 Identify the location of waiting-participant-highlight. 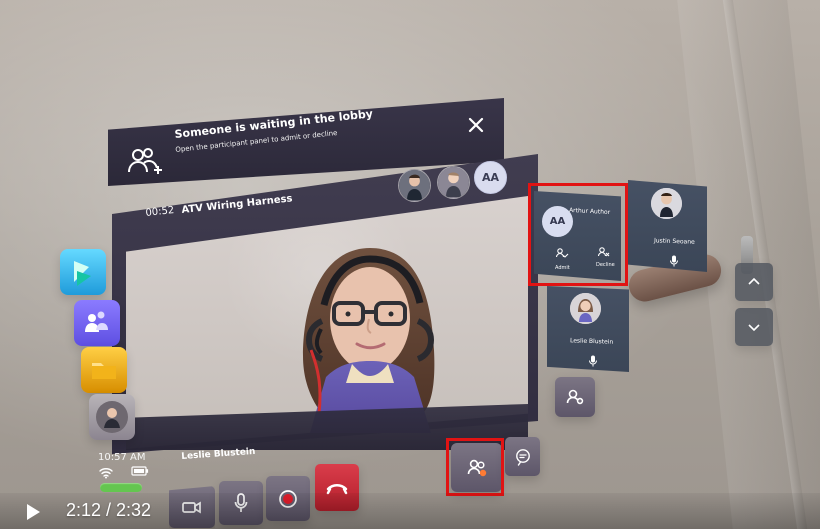
(578, 234).